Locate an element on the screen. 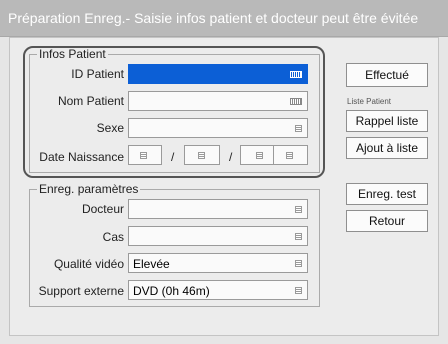 Image resolution: width=448 pixels, height=344 pixels. video-quality-field: Elevée is located at coordinates (218, 263).